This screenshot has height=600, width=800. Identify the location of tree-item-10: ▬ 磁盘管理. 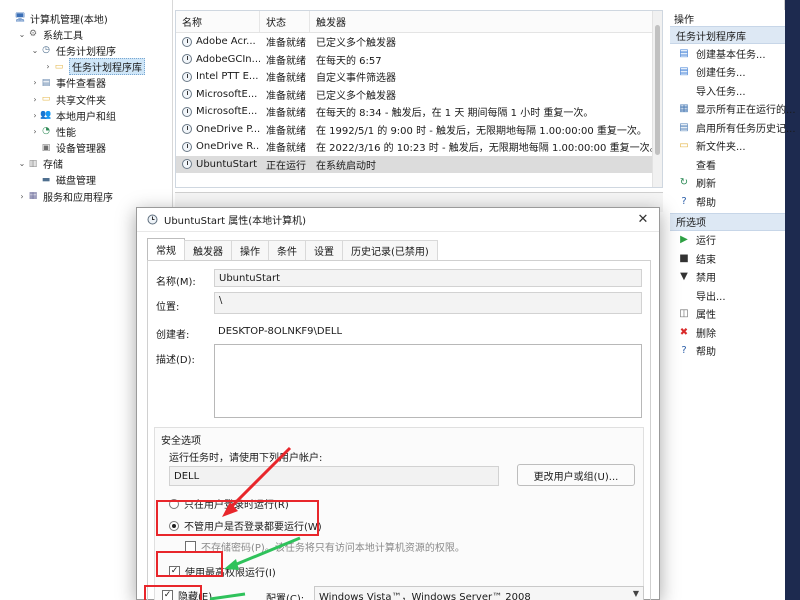
(86, 180).